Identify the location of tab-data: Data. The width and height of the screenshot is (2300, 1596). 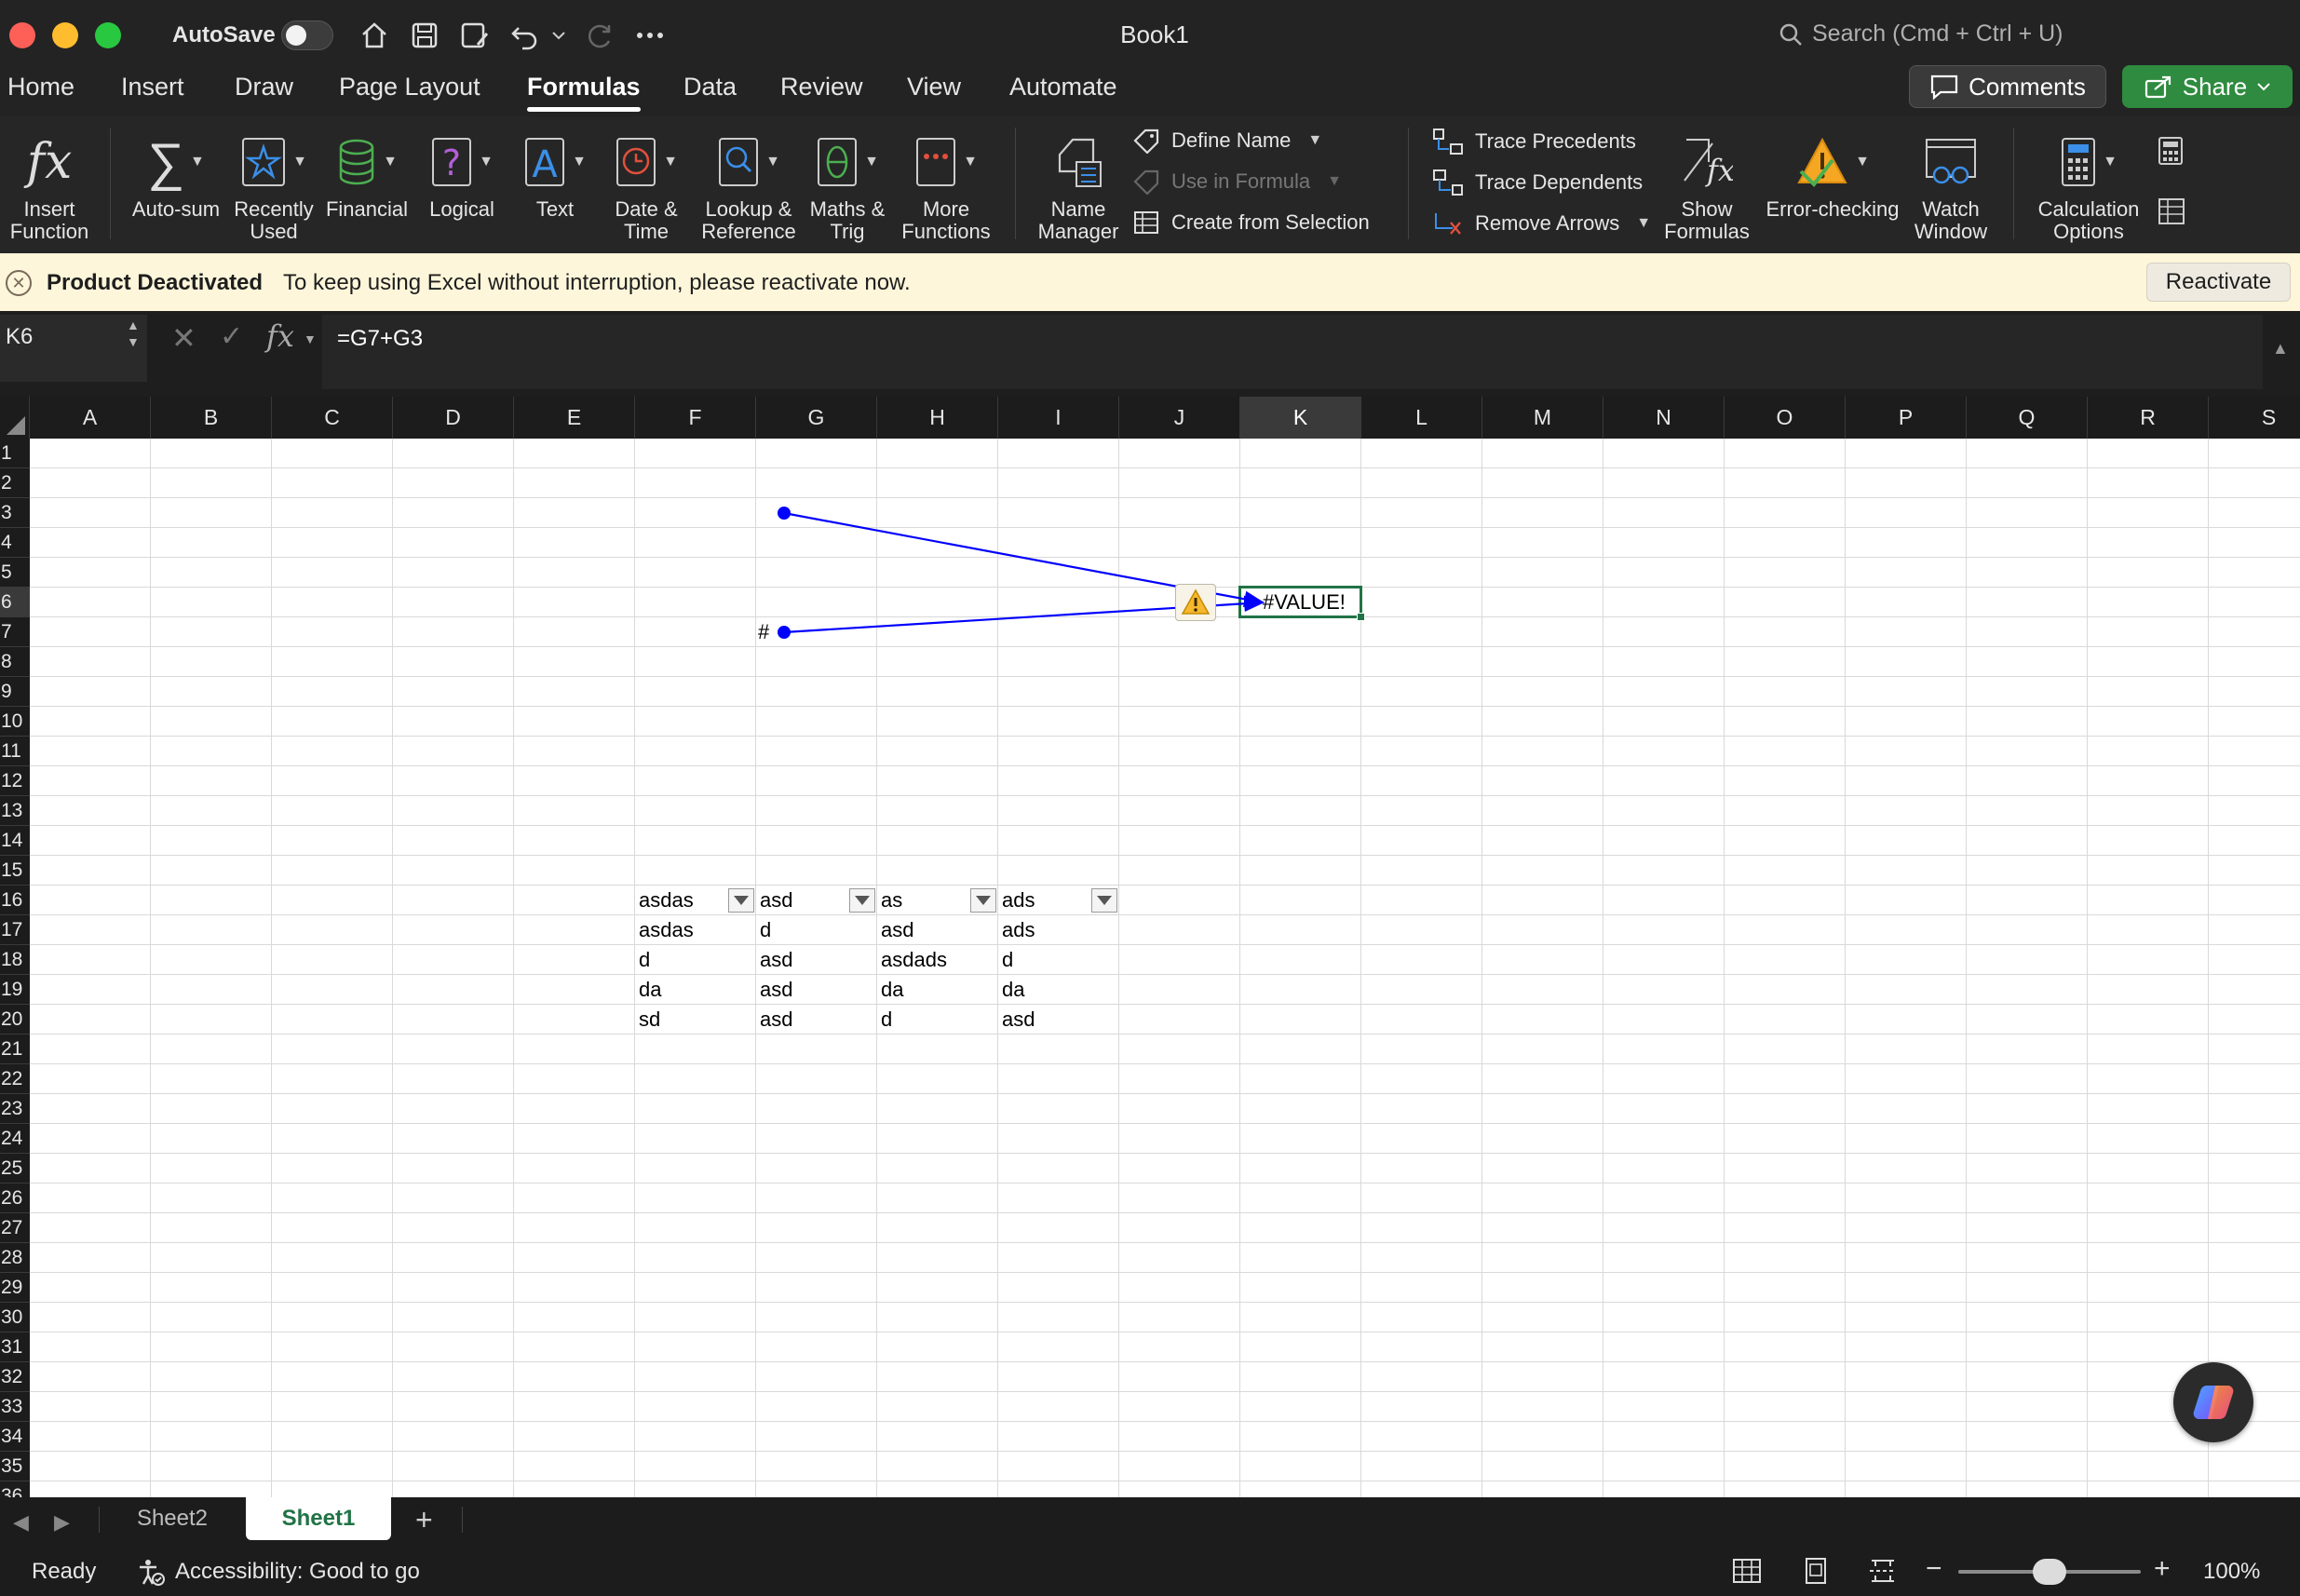
(710, 87).